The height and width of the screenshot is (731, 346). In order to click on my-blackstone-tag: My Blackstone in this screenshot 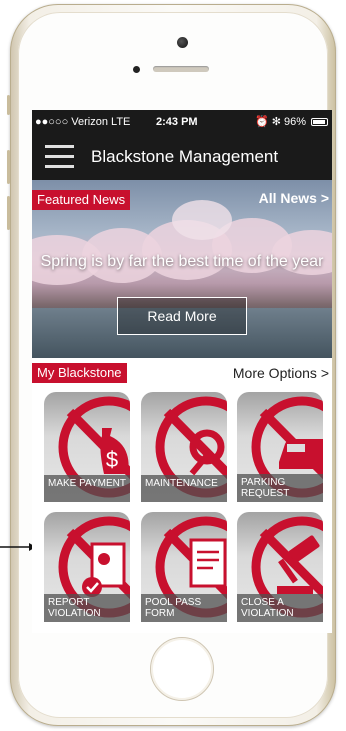, I will do `click(79, 373)`.